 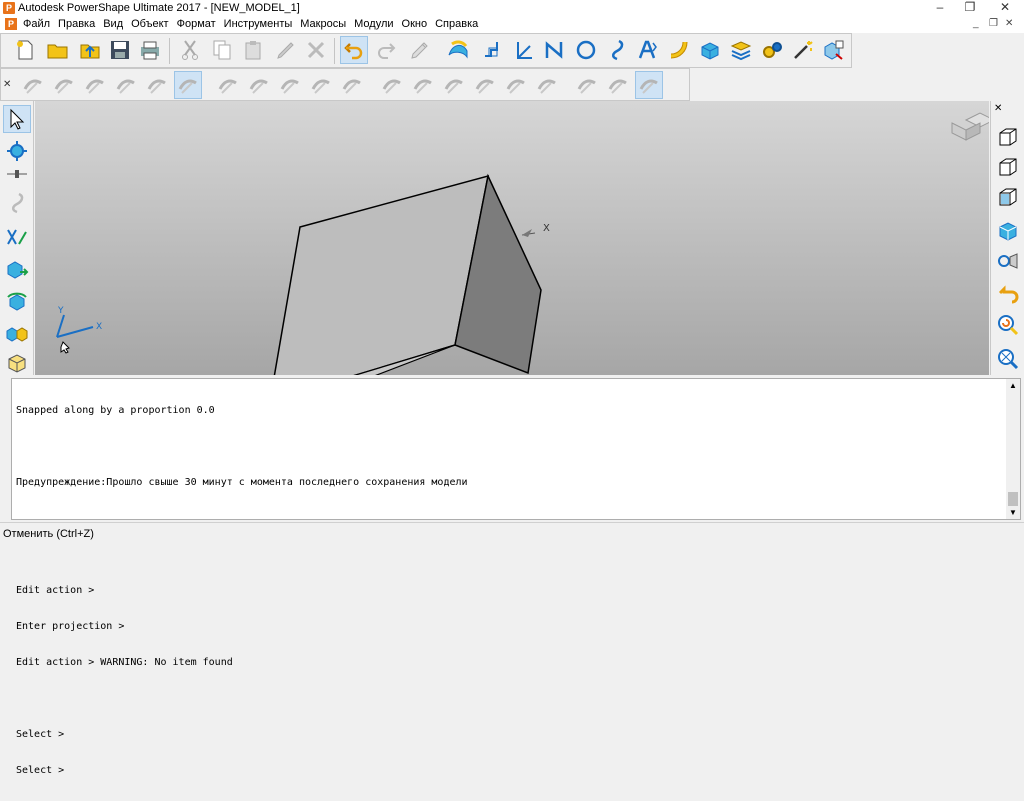 What do you see at coordinates (454, 85) in the screenshot?
I see `curve-join-icon` at bounding box center [454, 85].